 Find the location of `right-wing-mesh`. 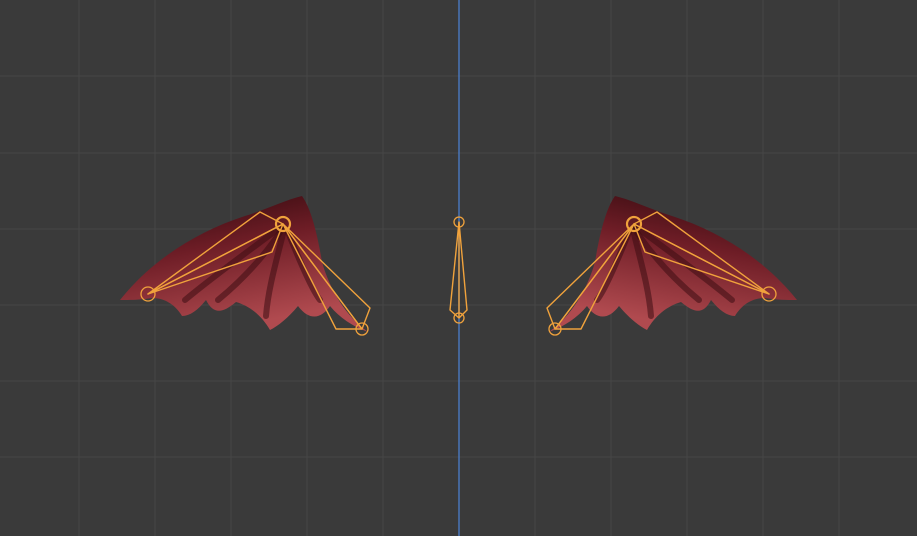

right-wing-mesh is located at coordinates (673, 264).